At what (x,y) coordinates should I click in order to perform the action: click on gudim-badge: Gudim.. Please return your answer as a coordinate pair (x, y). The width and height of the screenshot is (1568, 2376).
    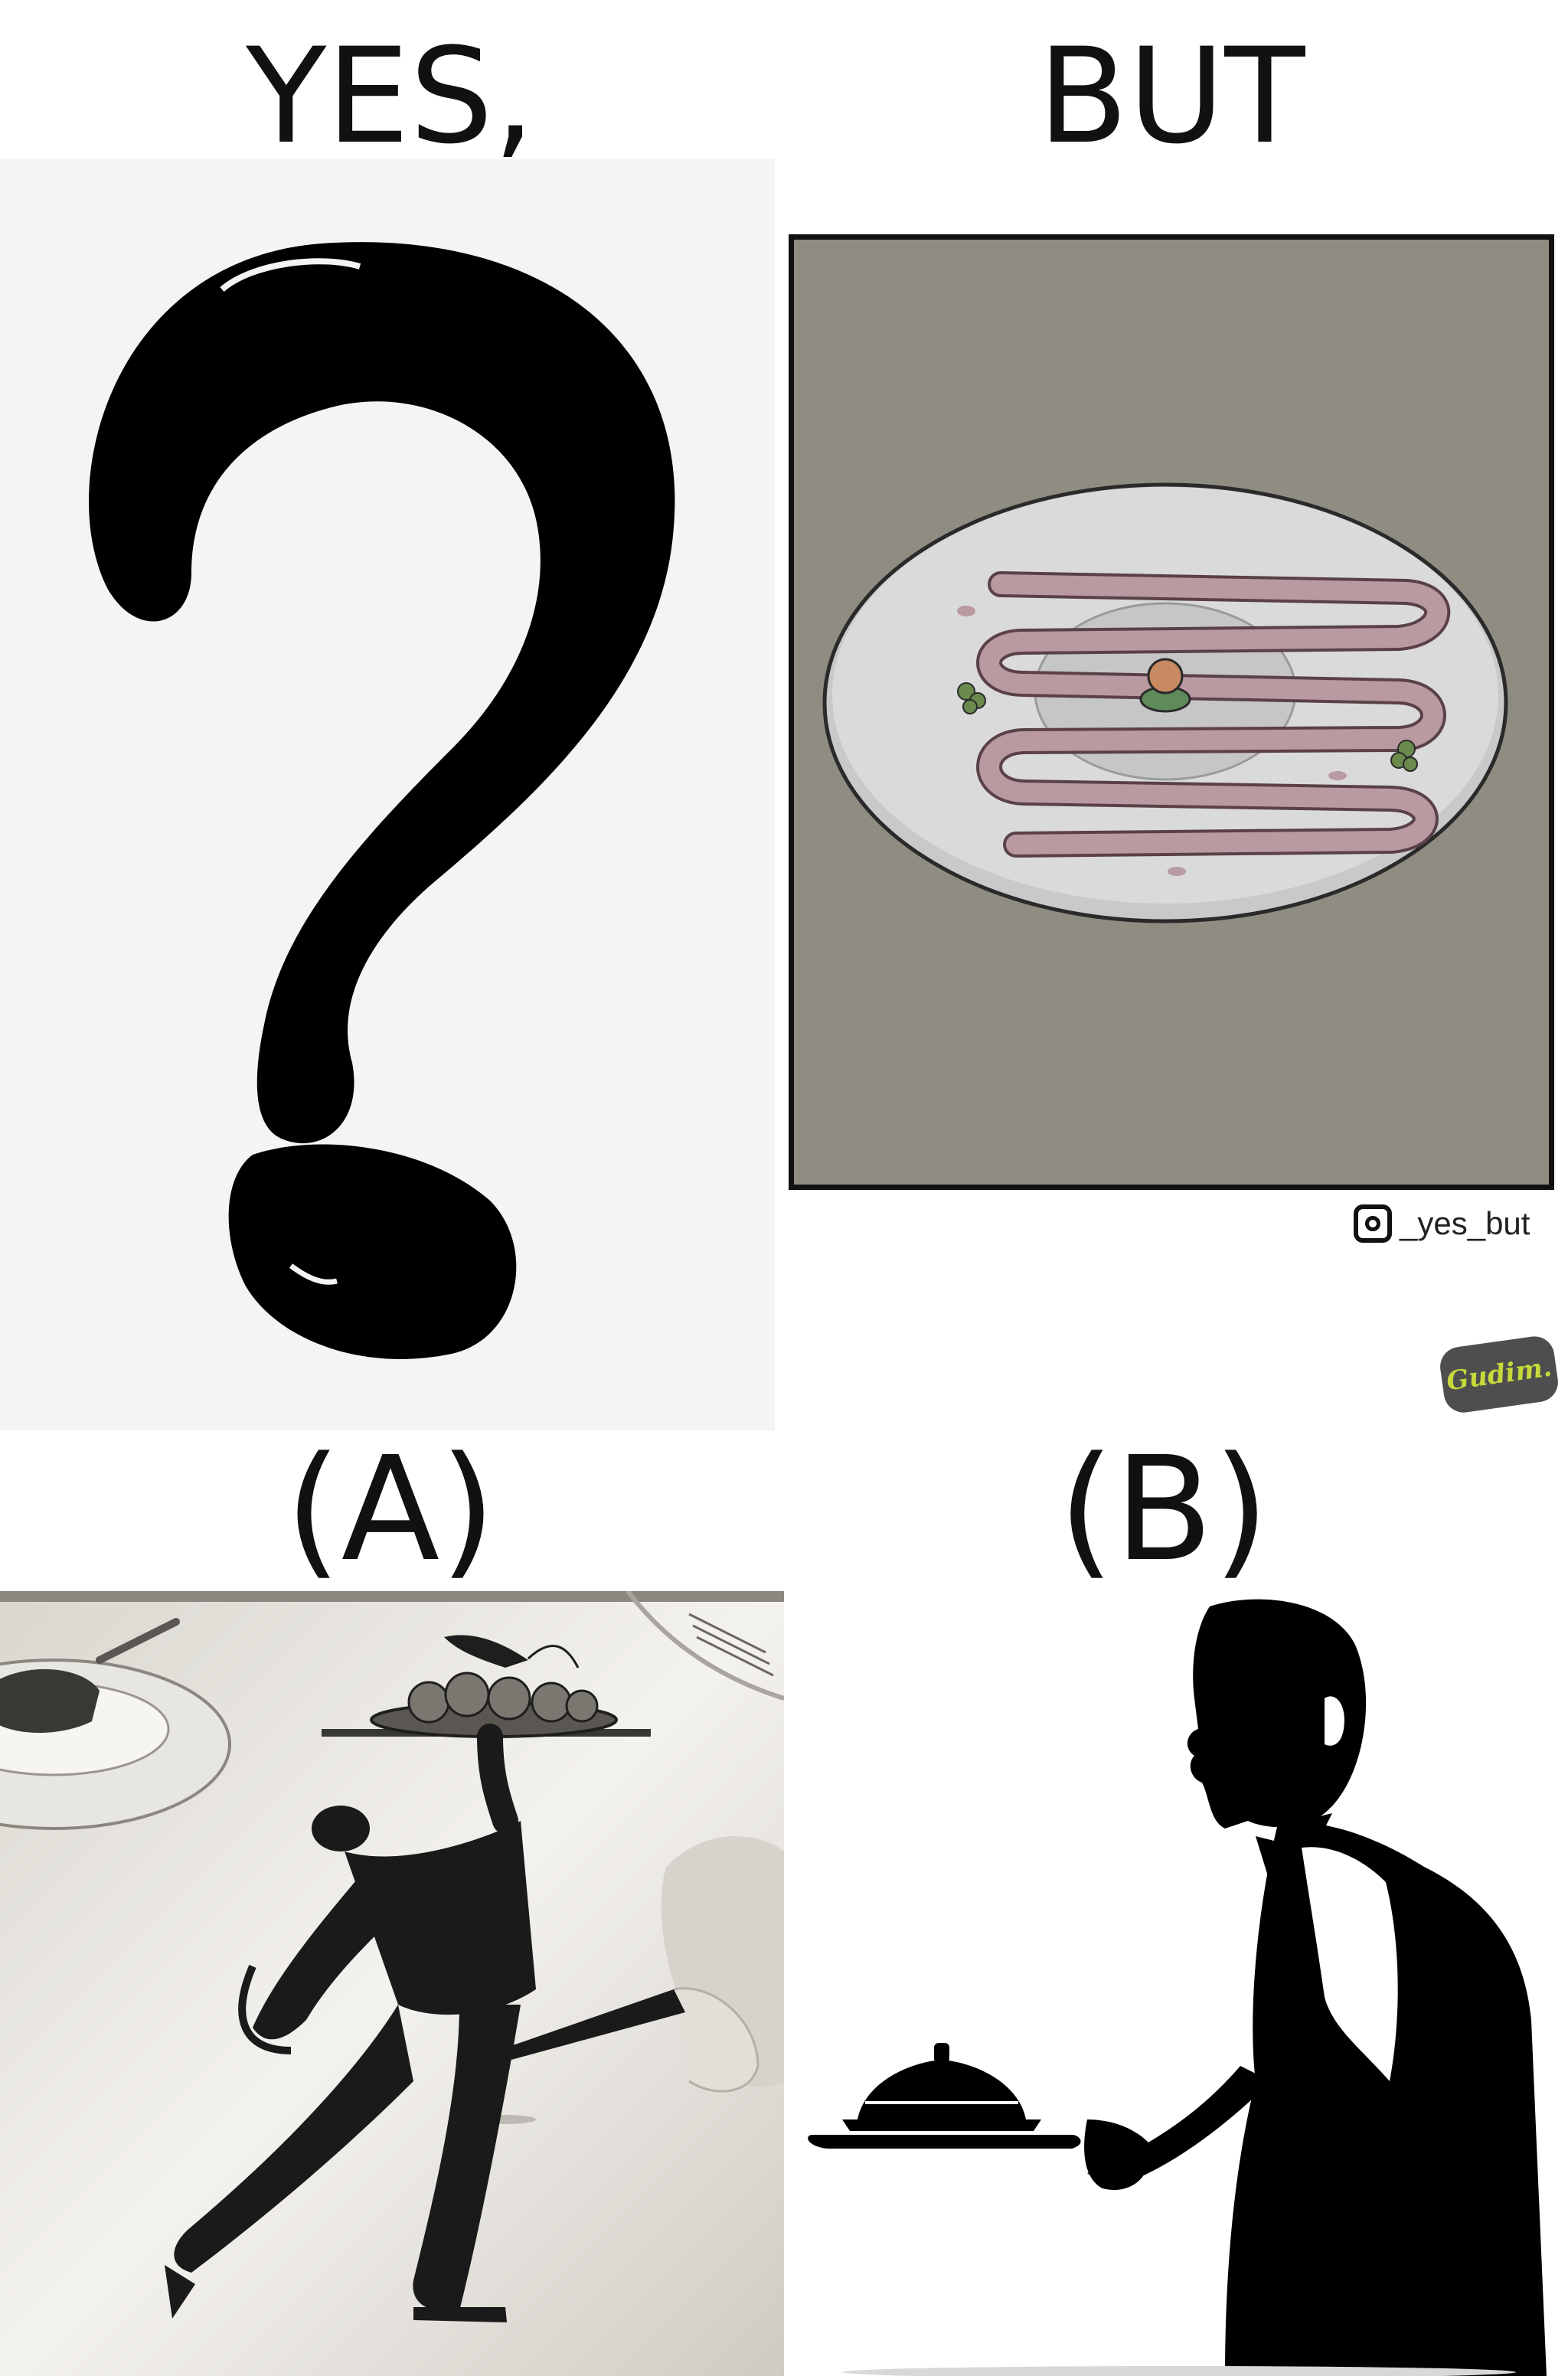
    Looking at the image, I should click on (1499, 1374).